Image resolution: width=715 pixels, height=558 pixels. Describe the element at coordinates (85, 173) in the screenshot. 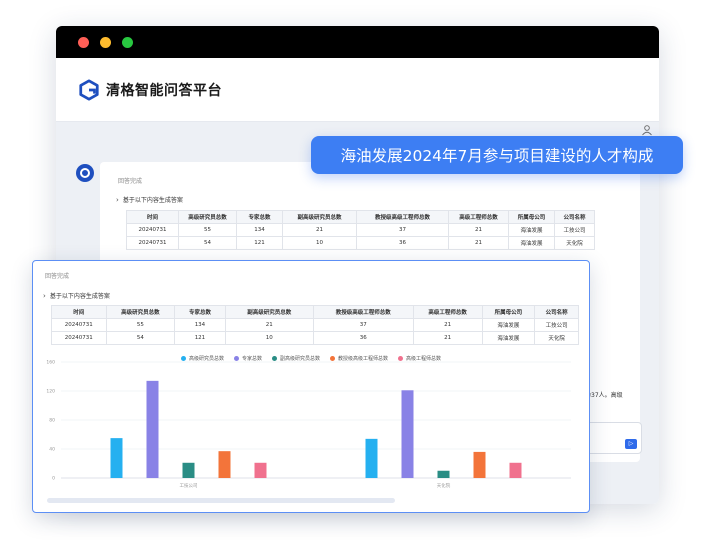

I see `bot-avatar-icon` at that location.